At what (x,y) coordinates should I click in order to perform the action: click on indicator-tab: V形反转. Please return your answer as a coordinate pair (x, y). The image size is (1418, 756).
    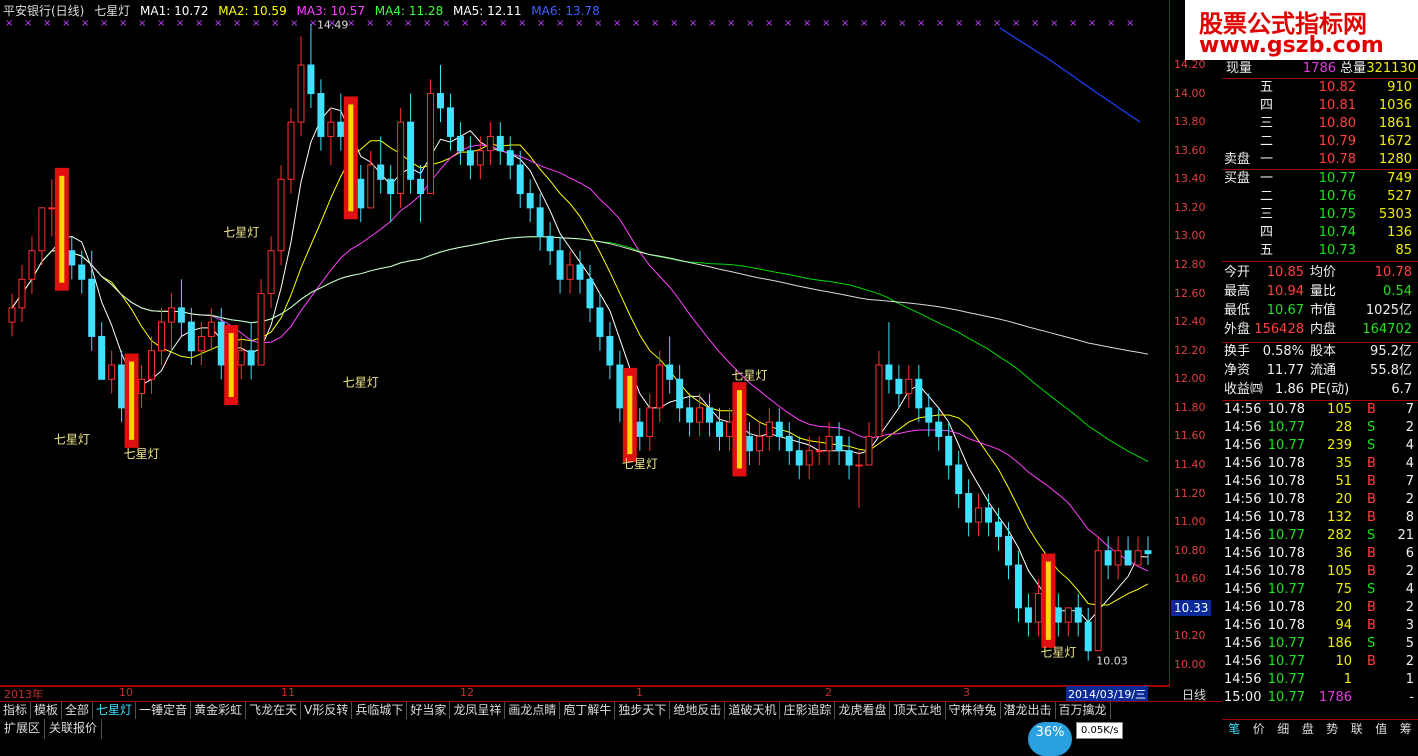
    Looking at the image, I should click on (326, 710).